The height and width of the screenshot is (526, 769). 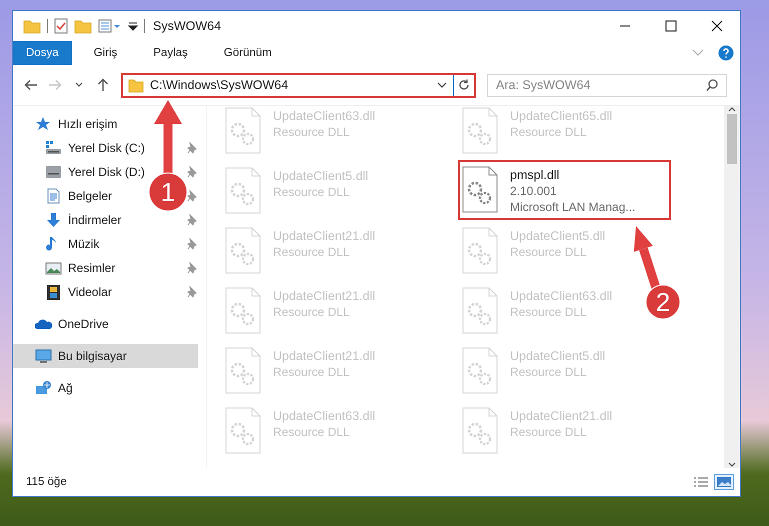 I want to click on sidebar-item: Yerel Disk (D:), so click(x=82, y=172).